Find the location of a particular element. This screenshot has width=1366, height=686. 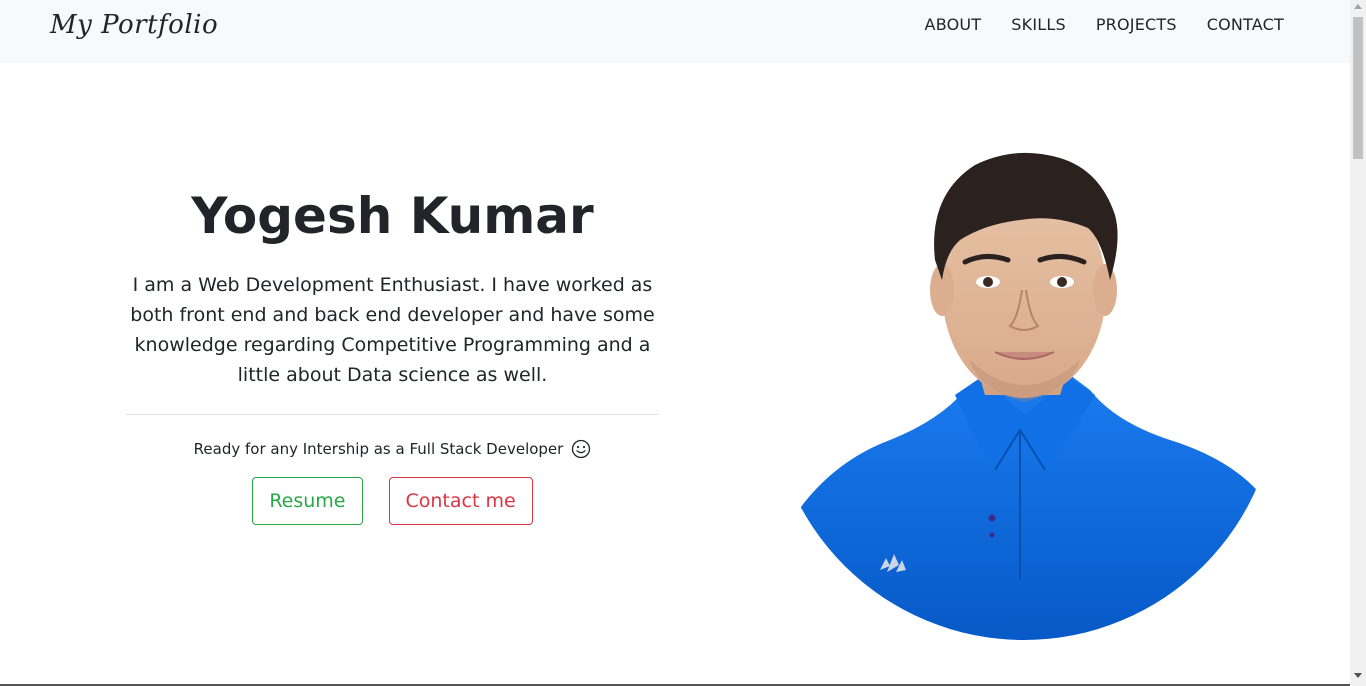

scroll-down-arrow-icon is located at coordinates (1358, 675).